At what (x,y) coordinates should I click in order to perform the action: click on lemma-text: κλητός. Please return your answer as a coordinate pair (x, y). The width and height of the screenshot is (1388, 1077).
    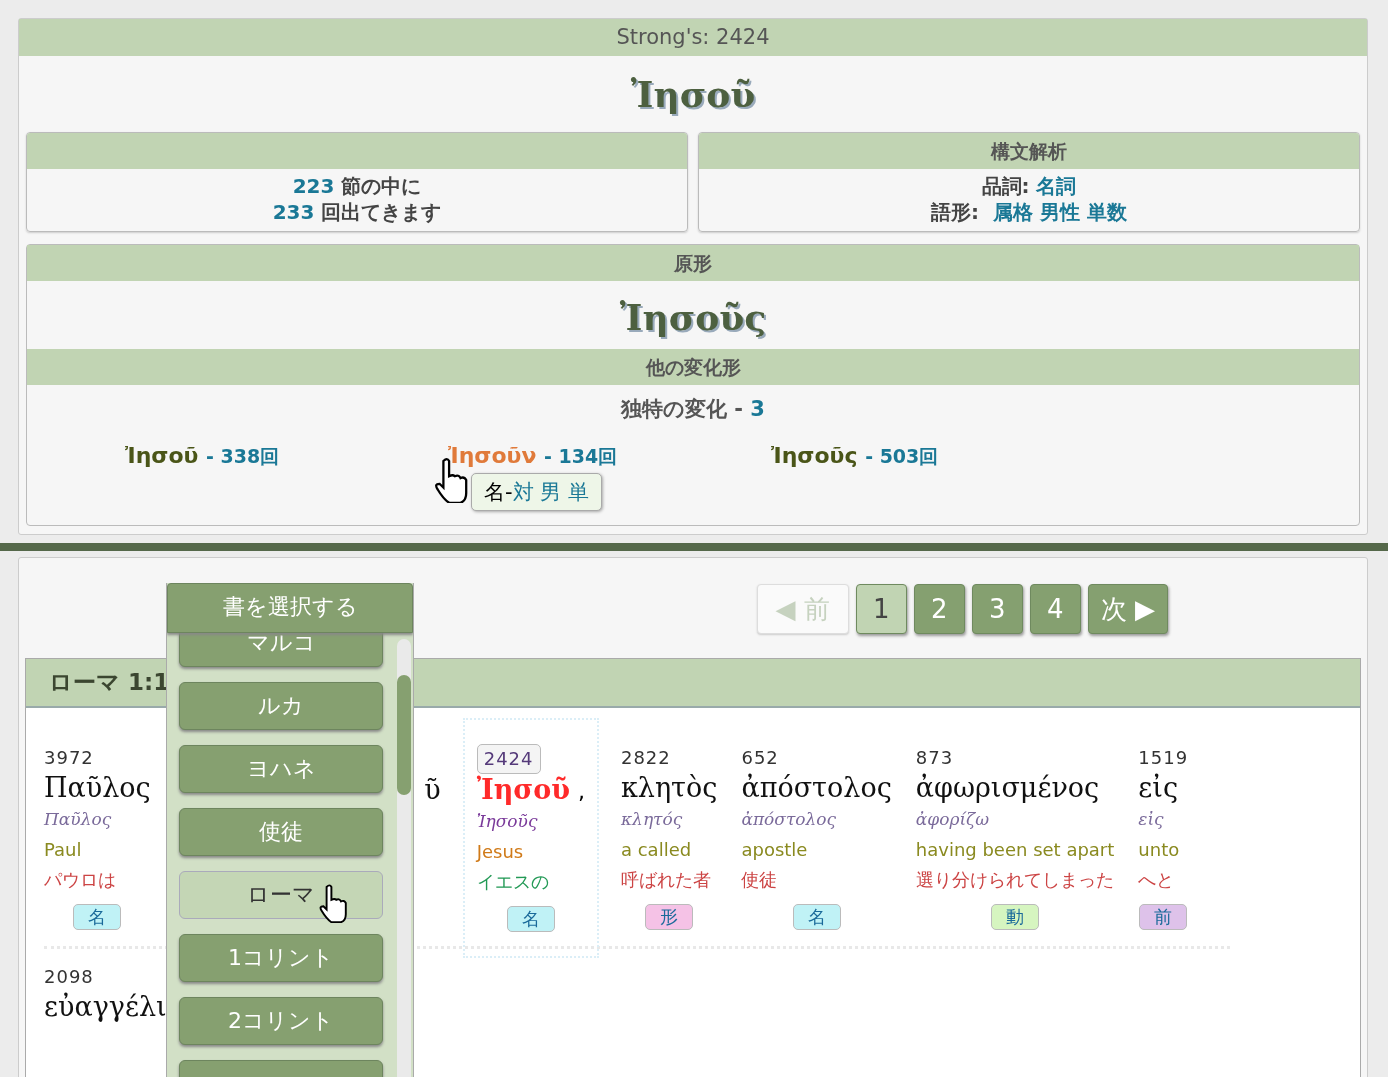
    Looking at the image, I should click on (651, 819).